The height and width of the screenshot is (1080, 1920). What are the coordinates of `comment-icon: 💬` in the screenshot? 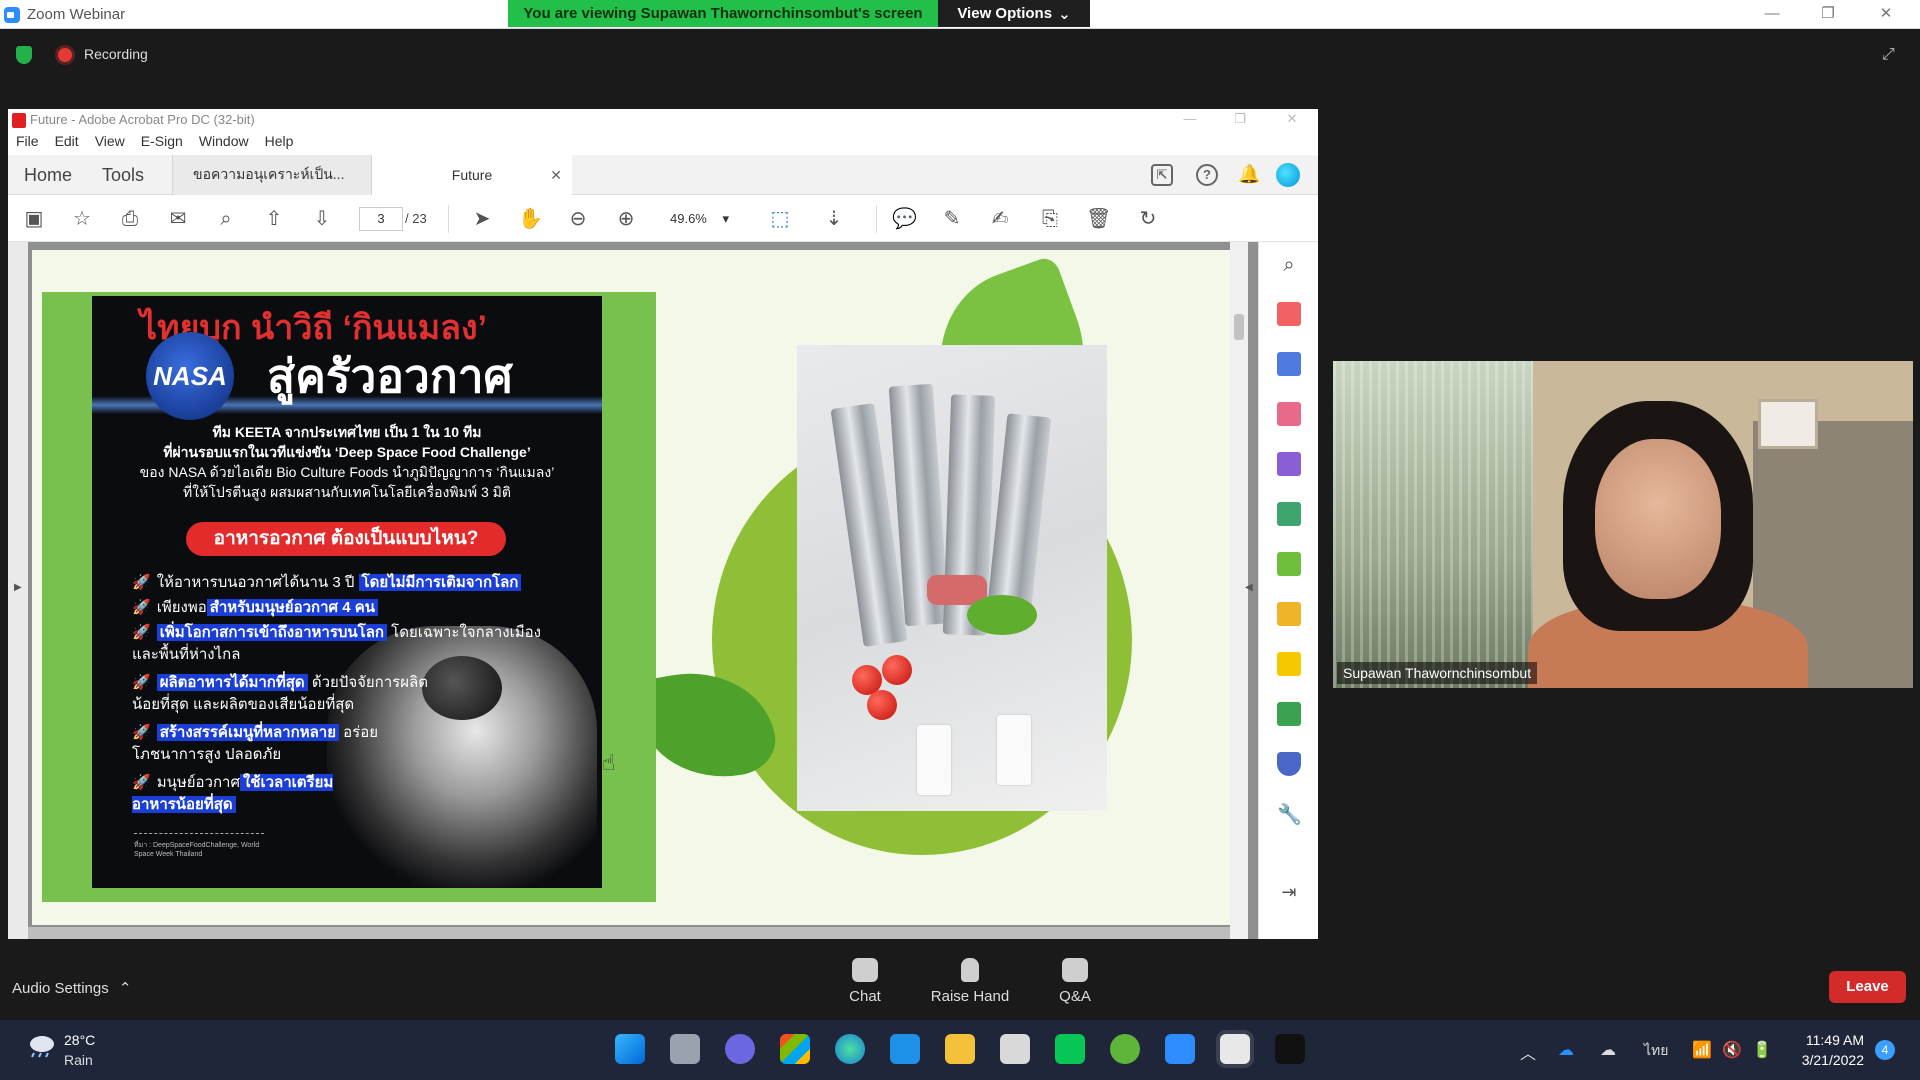 It's located at (904, 219).